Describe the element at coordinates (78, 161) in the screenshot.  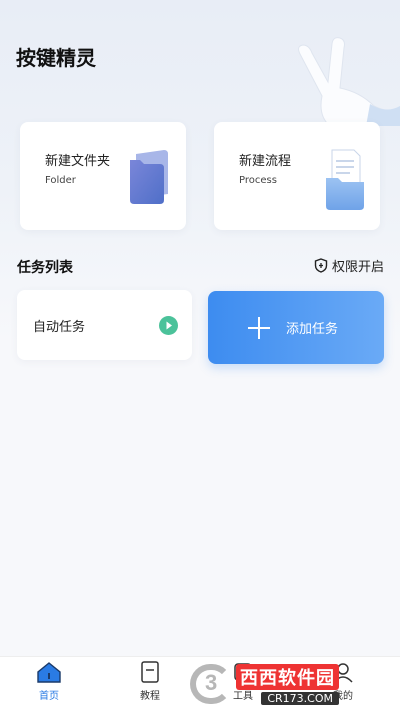
I see `new-folder-title: 新建文件夹` at that location.